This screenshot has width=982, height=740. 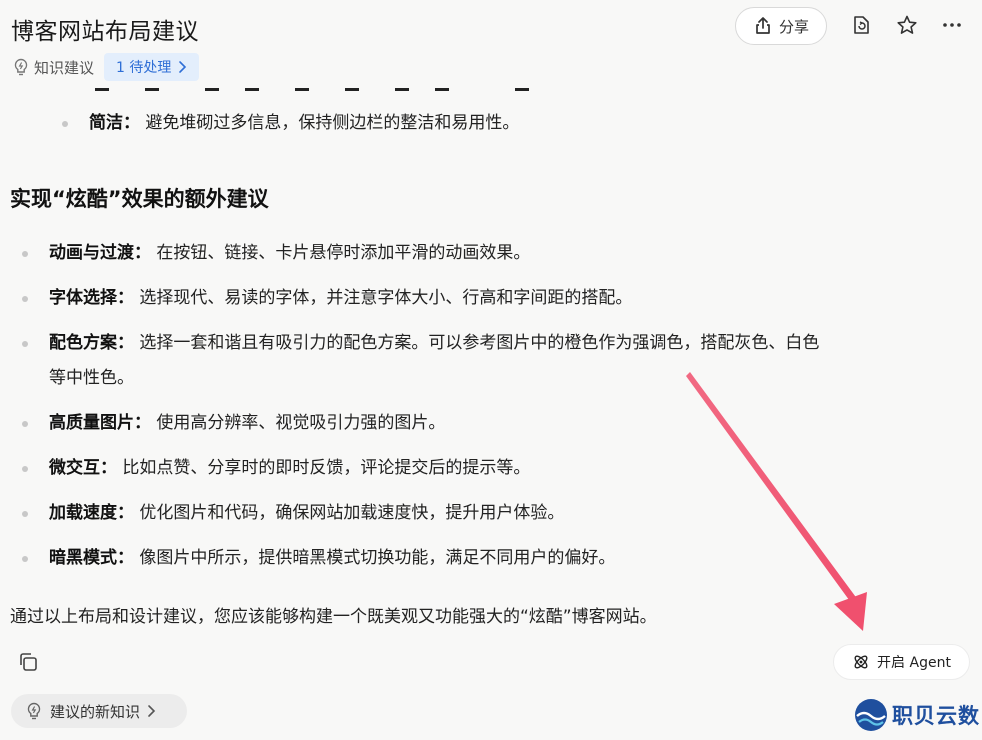 What do you see at coordinates (333, 617) in the screenshot?
I see `summary-text: 通过以上布局和设计建议，您应该能够构建一个既美观又功能强大的“炫酷”博客网站。` at bounding box center [333, 617].